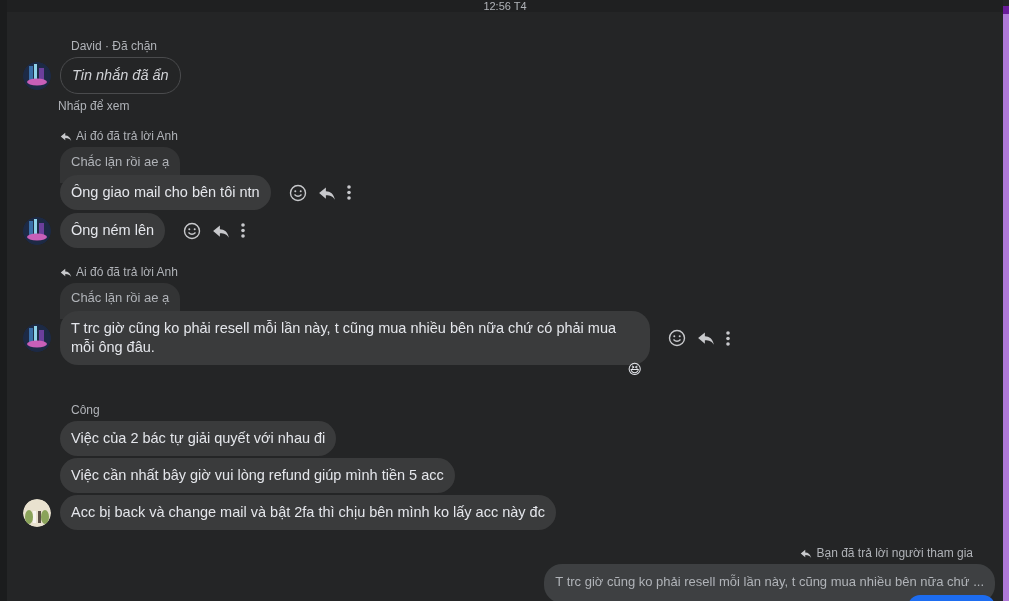 The width and height of the screenshot is (1009, 601). I want to click on reply-label: Bạn đã trả lời người tham gia, so click(894, 553).